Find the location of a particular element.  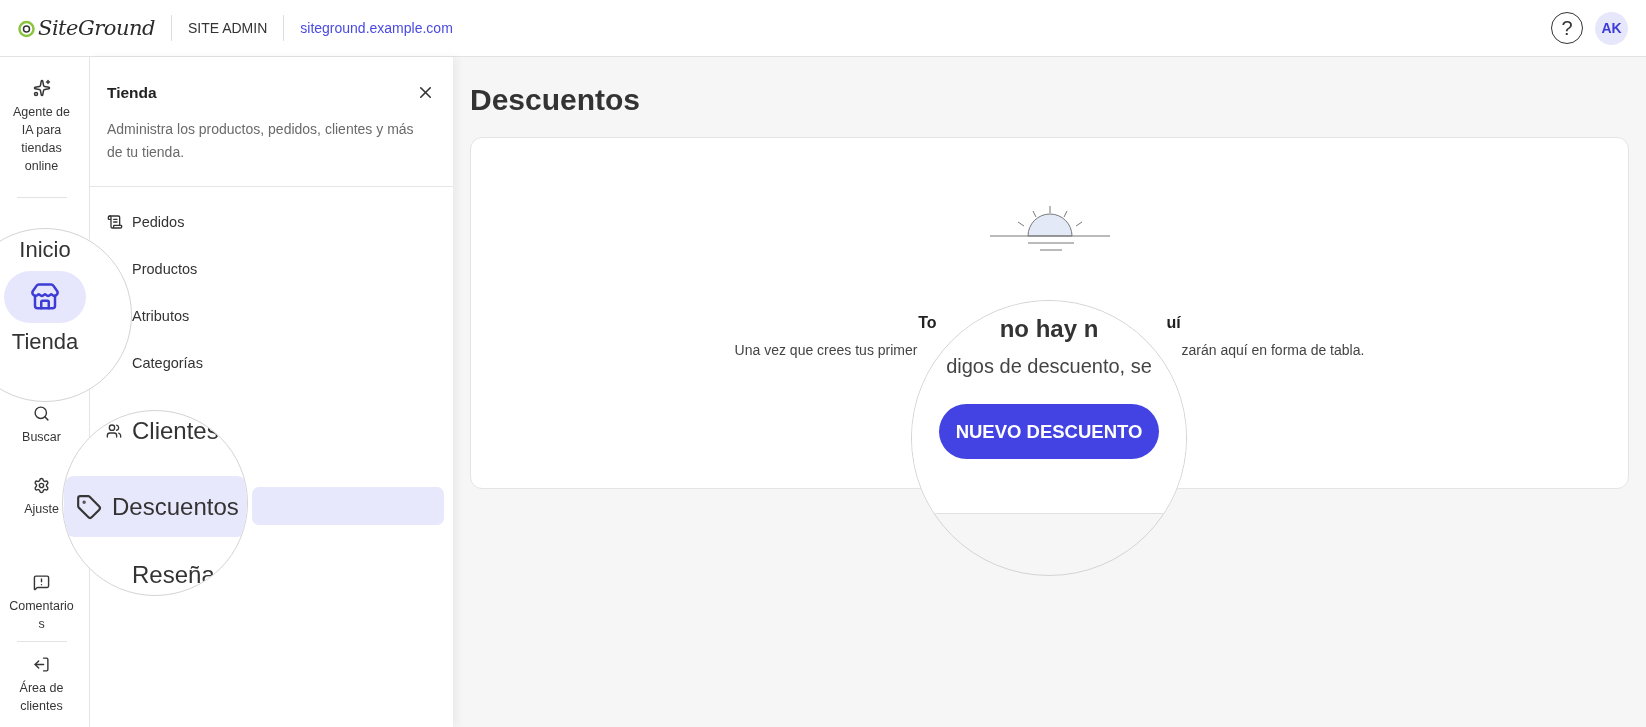

menu-item: Descuentos is located at coordinates (175, 506).